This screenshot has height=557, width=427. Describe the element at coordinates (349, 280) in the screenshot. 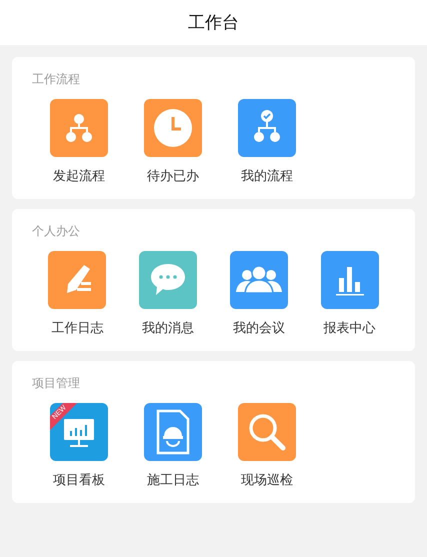

I see `bar-chart-icon` at that location.